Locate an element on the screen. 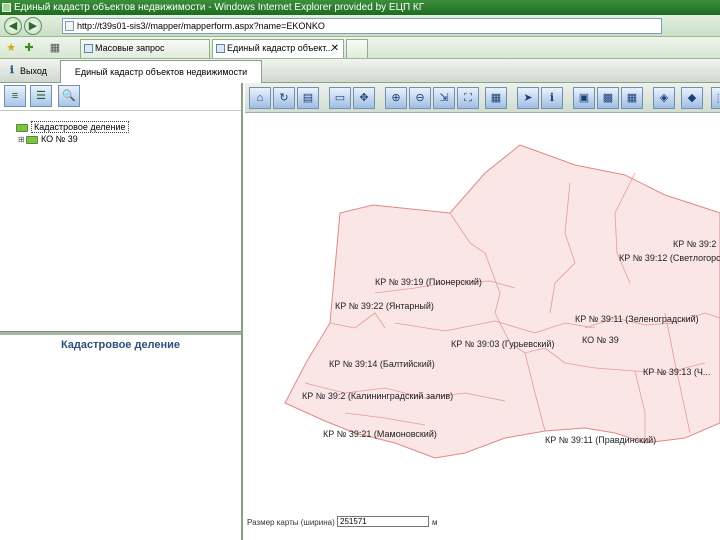 The image size is (720, 540). layer-icon: ◆ is located at coordinates (692, 98).